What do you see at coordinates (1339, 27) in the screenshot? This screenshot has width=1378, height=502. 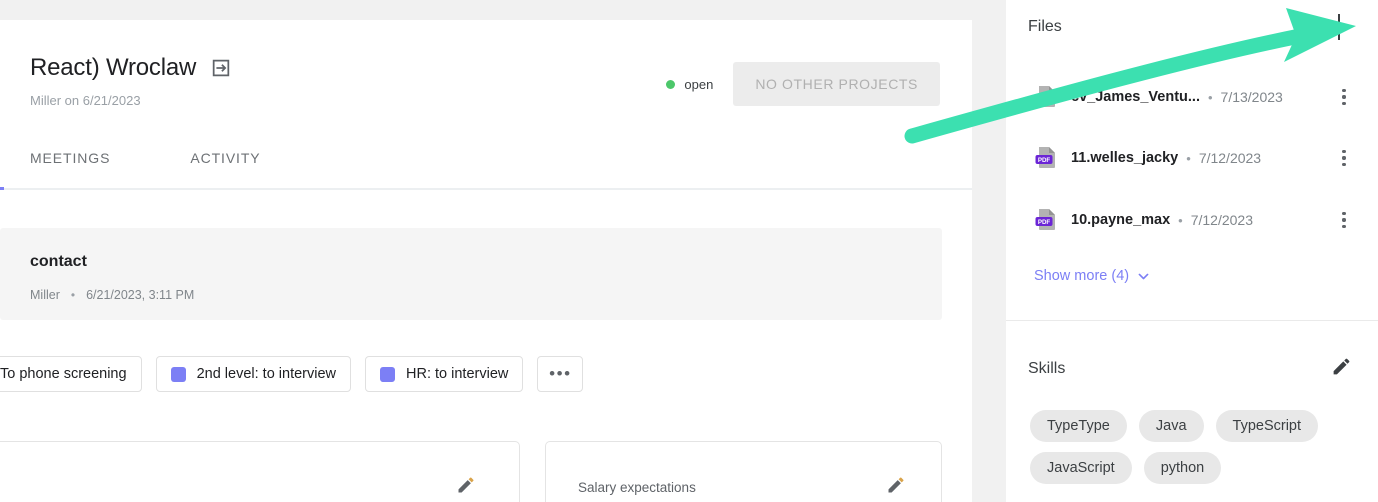 I see `plus-icon` at bounding box center [1339, 27].